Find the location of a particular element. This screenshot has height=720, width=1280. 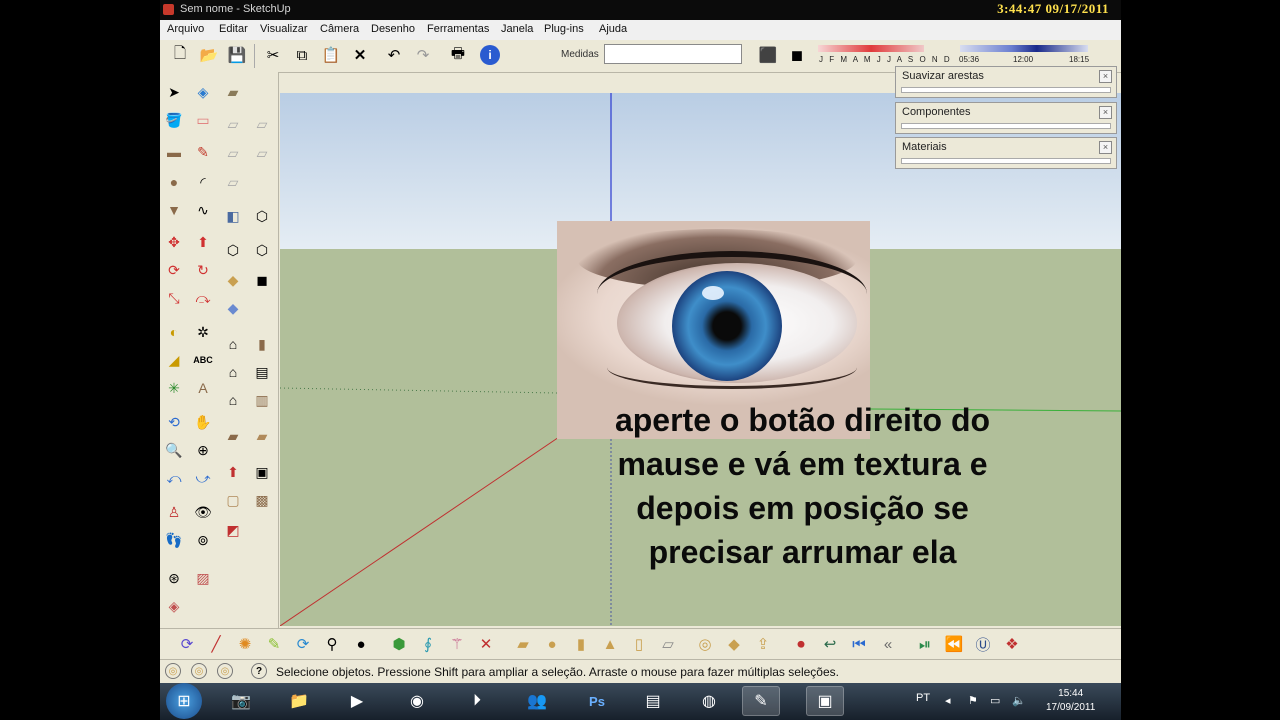

sandbox-pencil-icon: ✎ is located at coordinates (274, 644).